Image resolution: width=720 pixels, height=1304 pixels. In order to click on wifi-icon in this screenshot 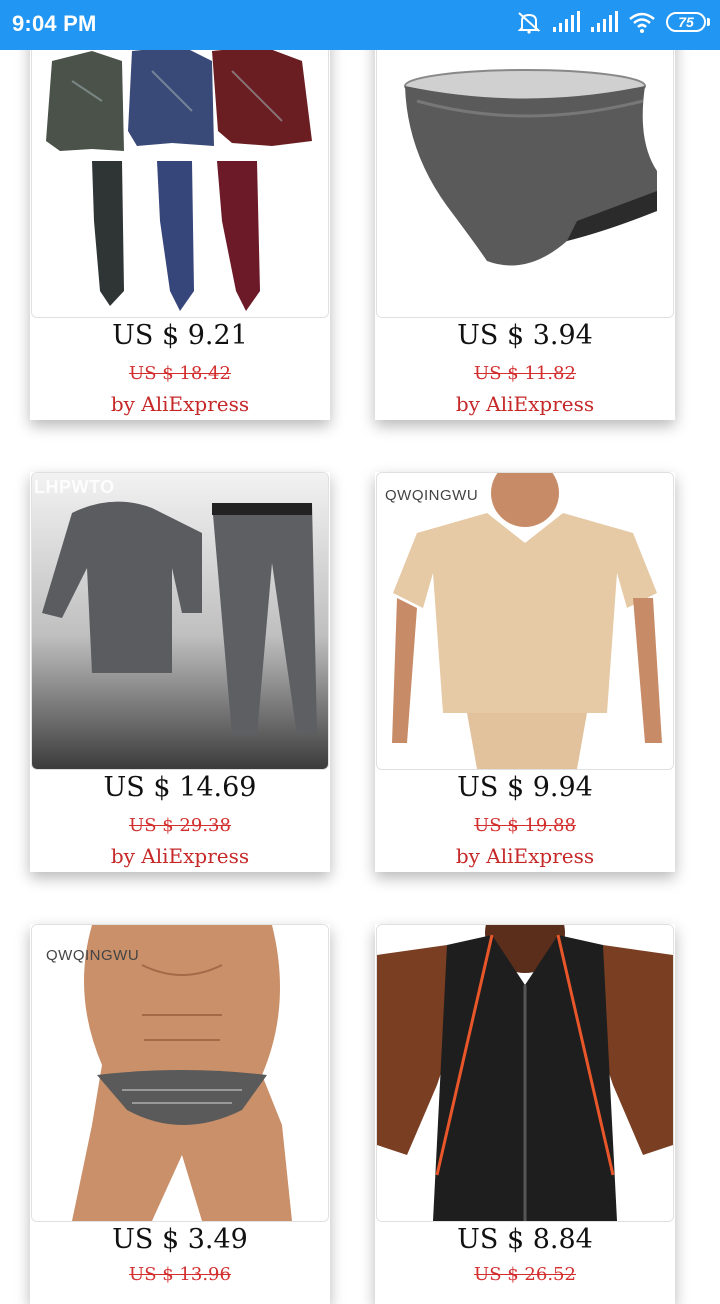, I will do `click(642, 22)`.